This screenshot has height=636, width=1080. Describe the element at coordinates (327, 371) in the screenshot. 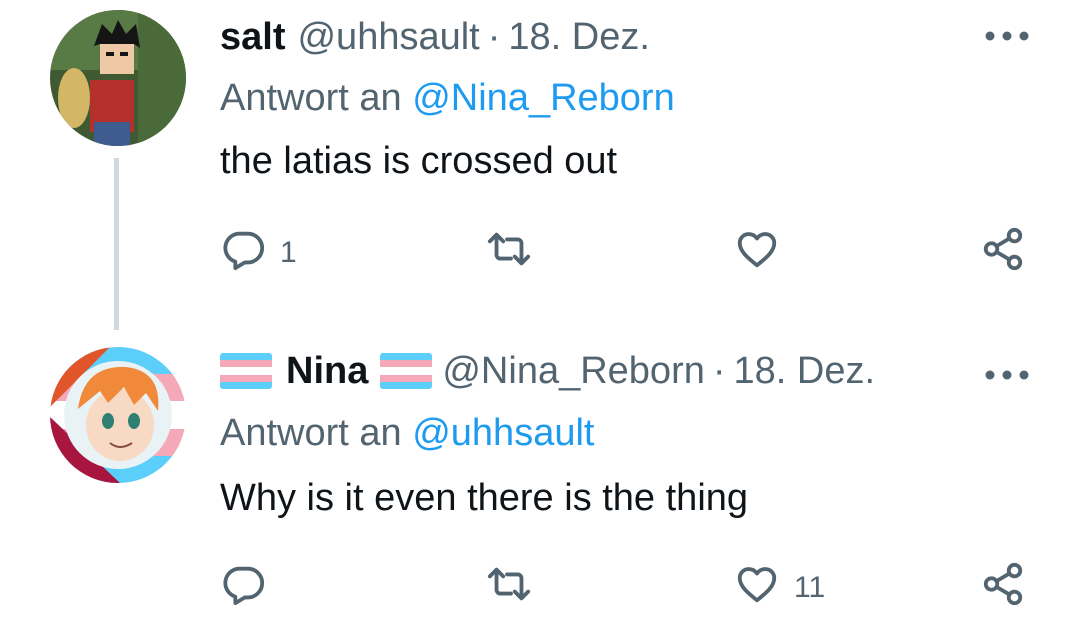

I see `display-name: Nina` at that location.